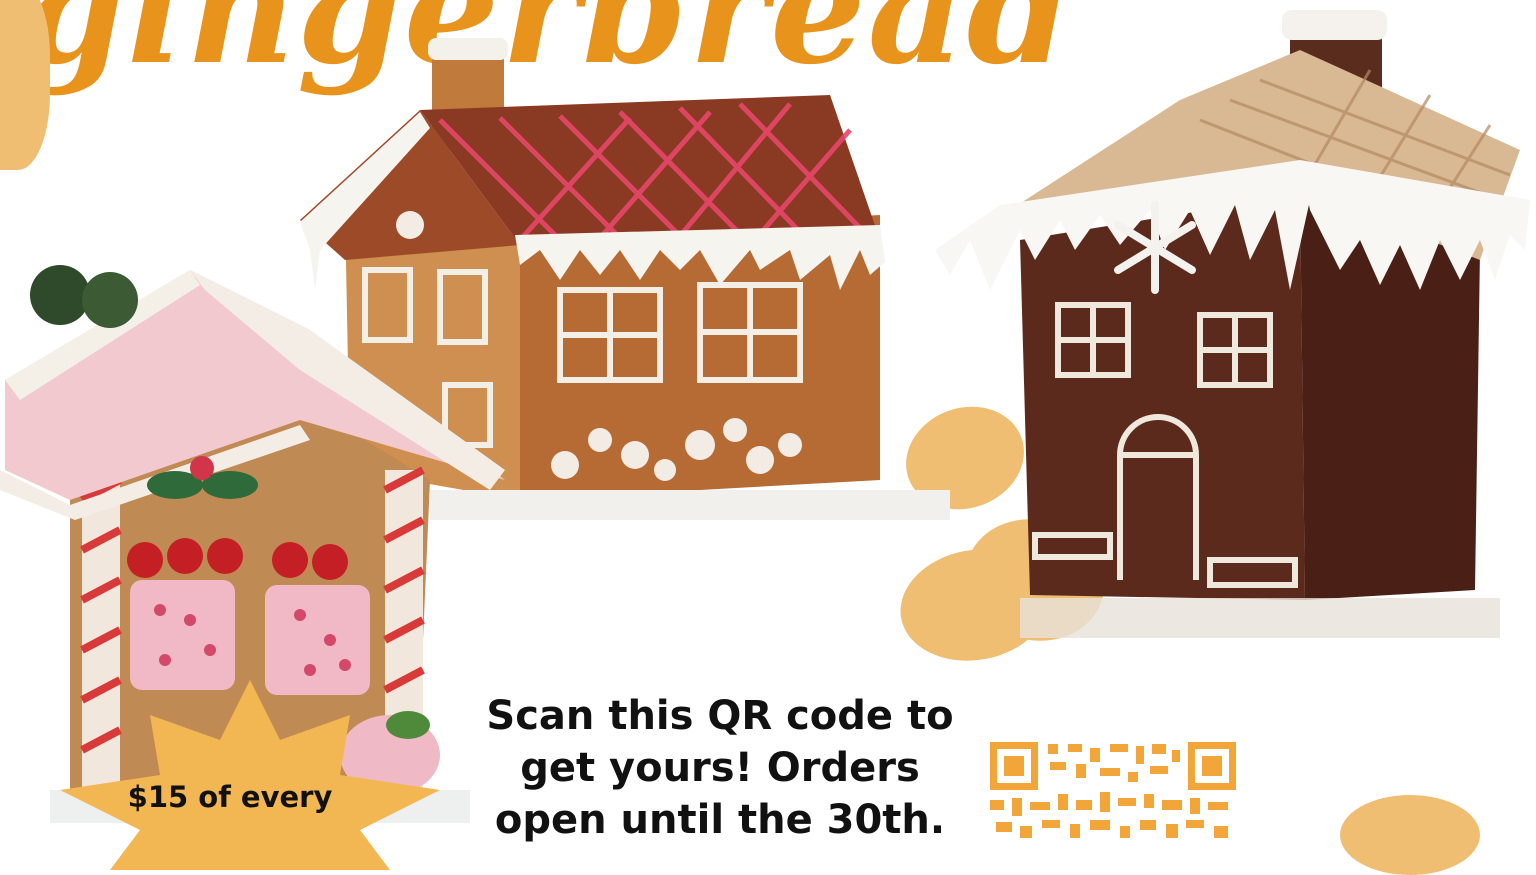  Describe the element at coordinates (1113, 792) in the screenshot. I see `qr-code-icon` at that location.